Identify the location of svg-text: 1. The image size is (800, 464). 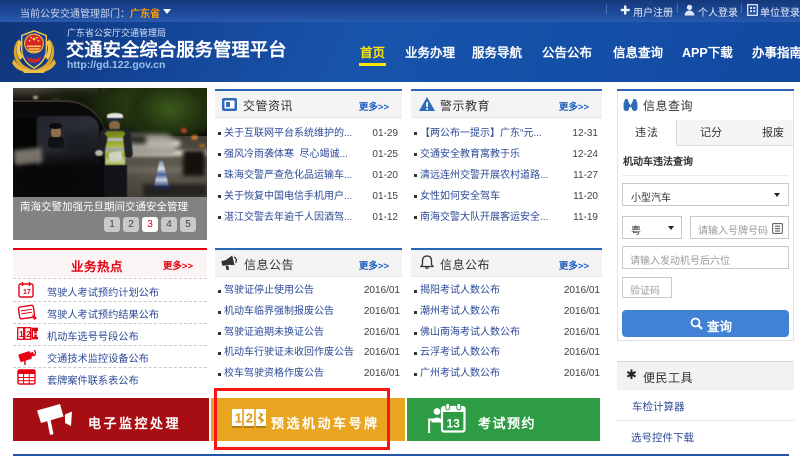
(21, 334).